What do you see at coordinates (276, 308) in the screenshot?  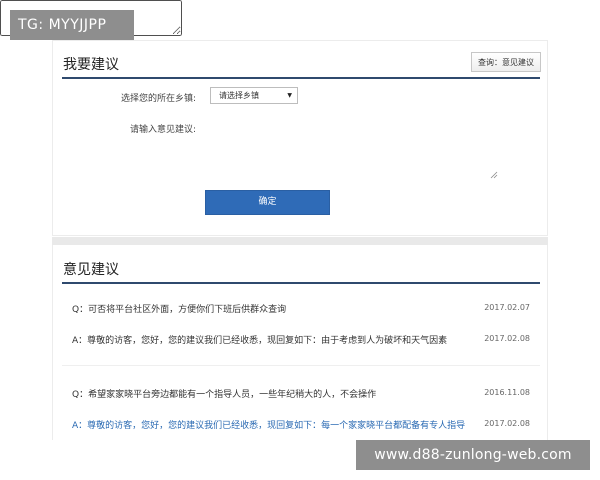 I see `question-text: Q：可否将平台社区外面，方便你们下班后供群众查询` at bounding box center [276, 308].